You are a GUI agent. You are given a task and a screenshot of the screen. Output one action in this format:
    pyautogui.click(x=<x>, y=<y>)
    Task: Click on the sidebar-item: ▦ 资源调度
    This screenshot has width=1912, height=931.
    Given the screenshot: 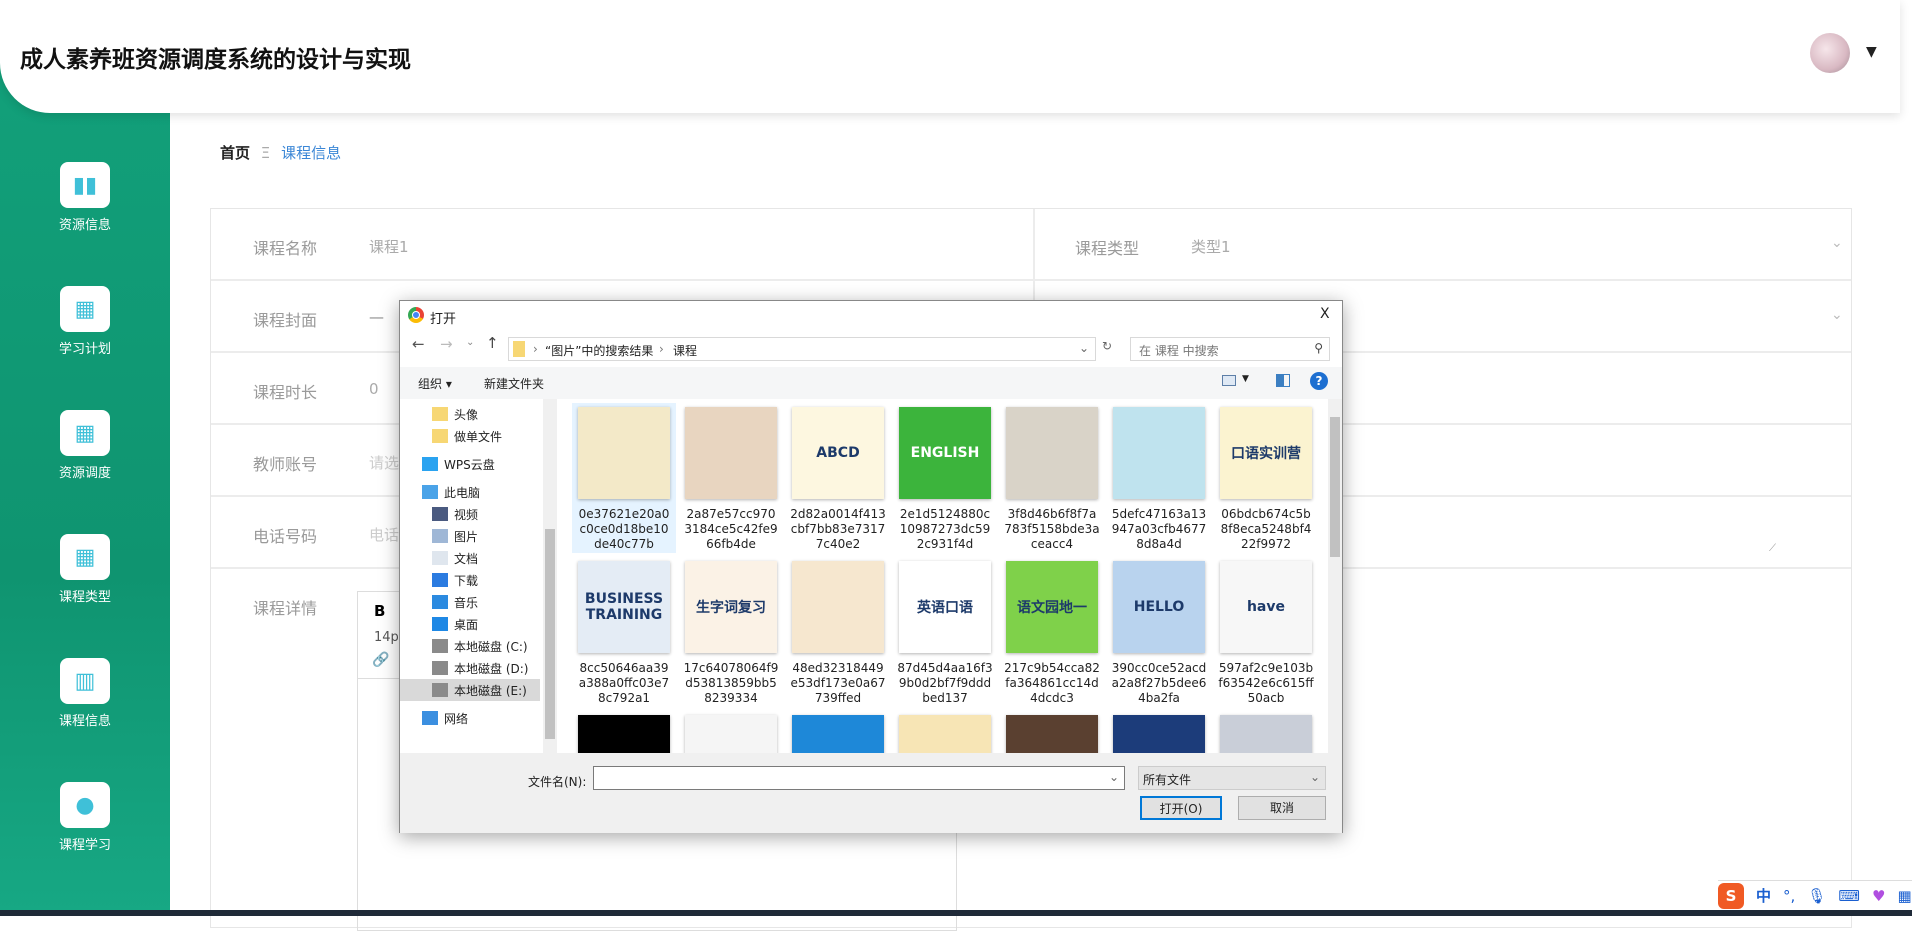 What is the action you would take?
    pyautogui.click(x=85, y=445)
    